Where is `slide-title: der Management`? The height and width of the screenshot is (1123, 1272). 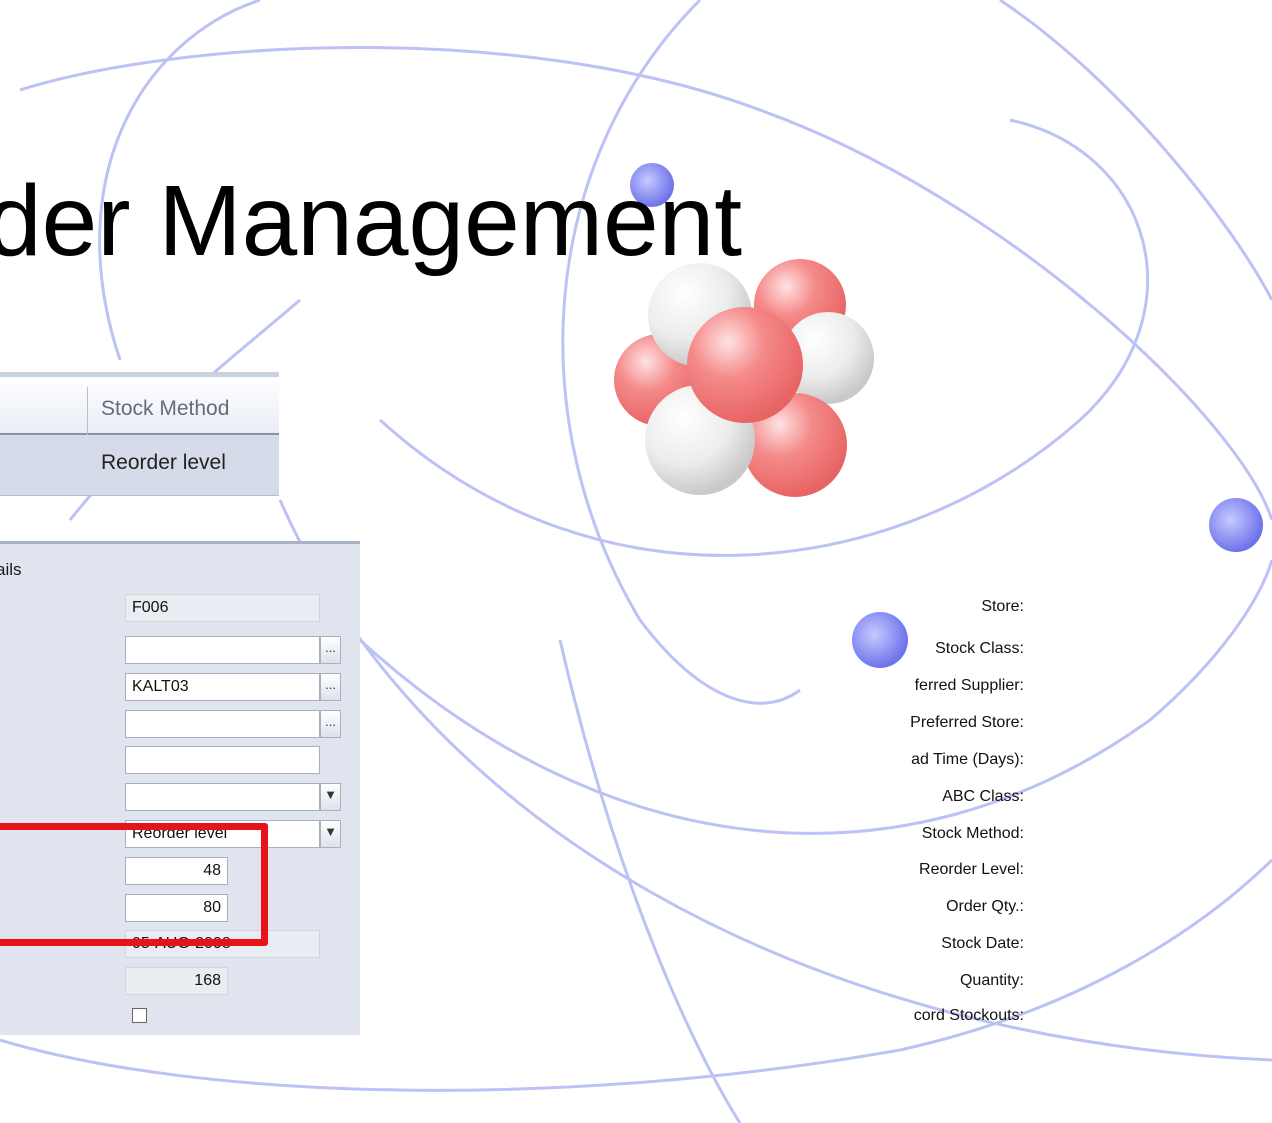
slide-title: der Management is located at coordinates (371, 221).